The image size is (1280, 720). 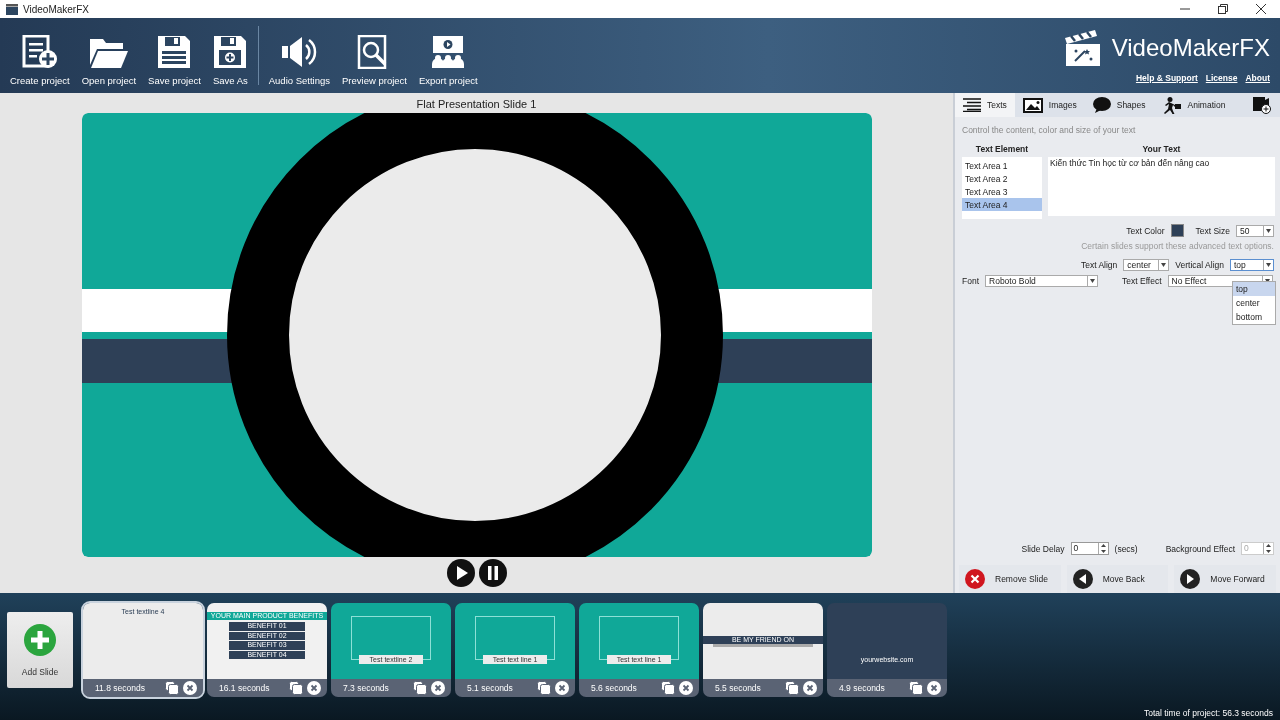 I want to click on slide-duration: 5.1 seconds, so click(x=490, y=688).